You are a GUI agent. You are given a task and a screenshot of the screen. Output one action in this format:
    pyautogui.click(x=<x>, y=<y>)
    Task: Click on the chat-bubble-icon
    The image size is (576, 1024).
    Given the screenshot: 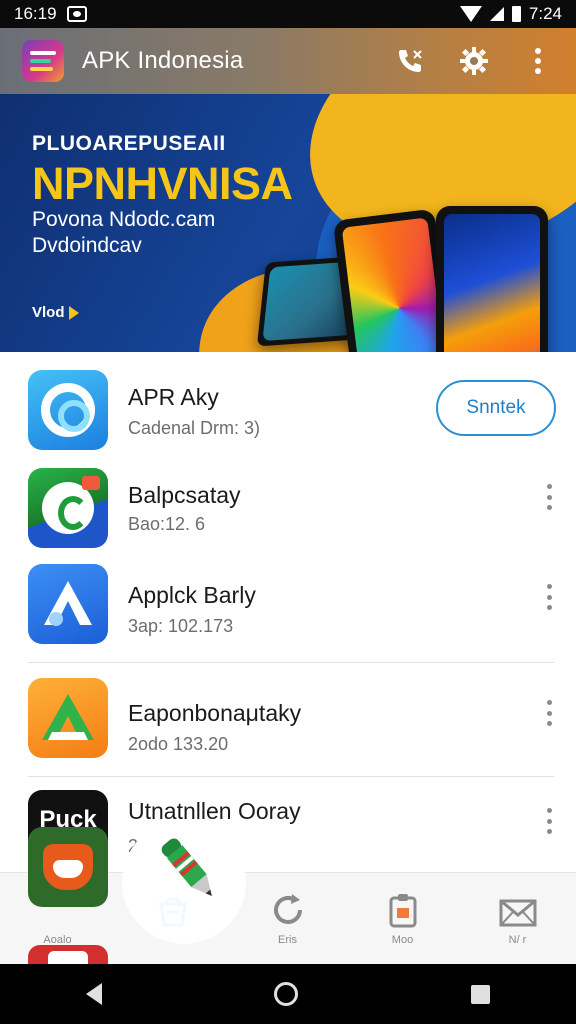 What is the action you would take?
    pyautogui.click(x=68, y=508)
    